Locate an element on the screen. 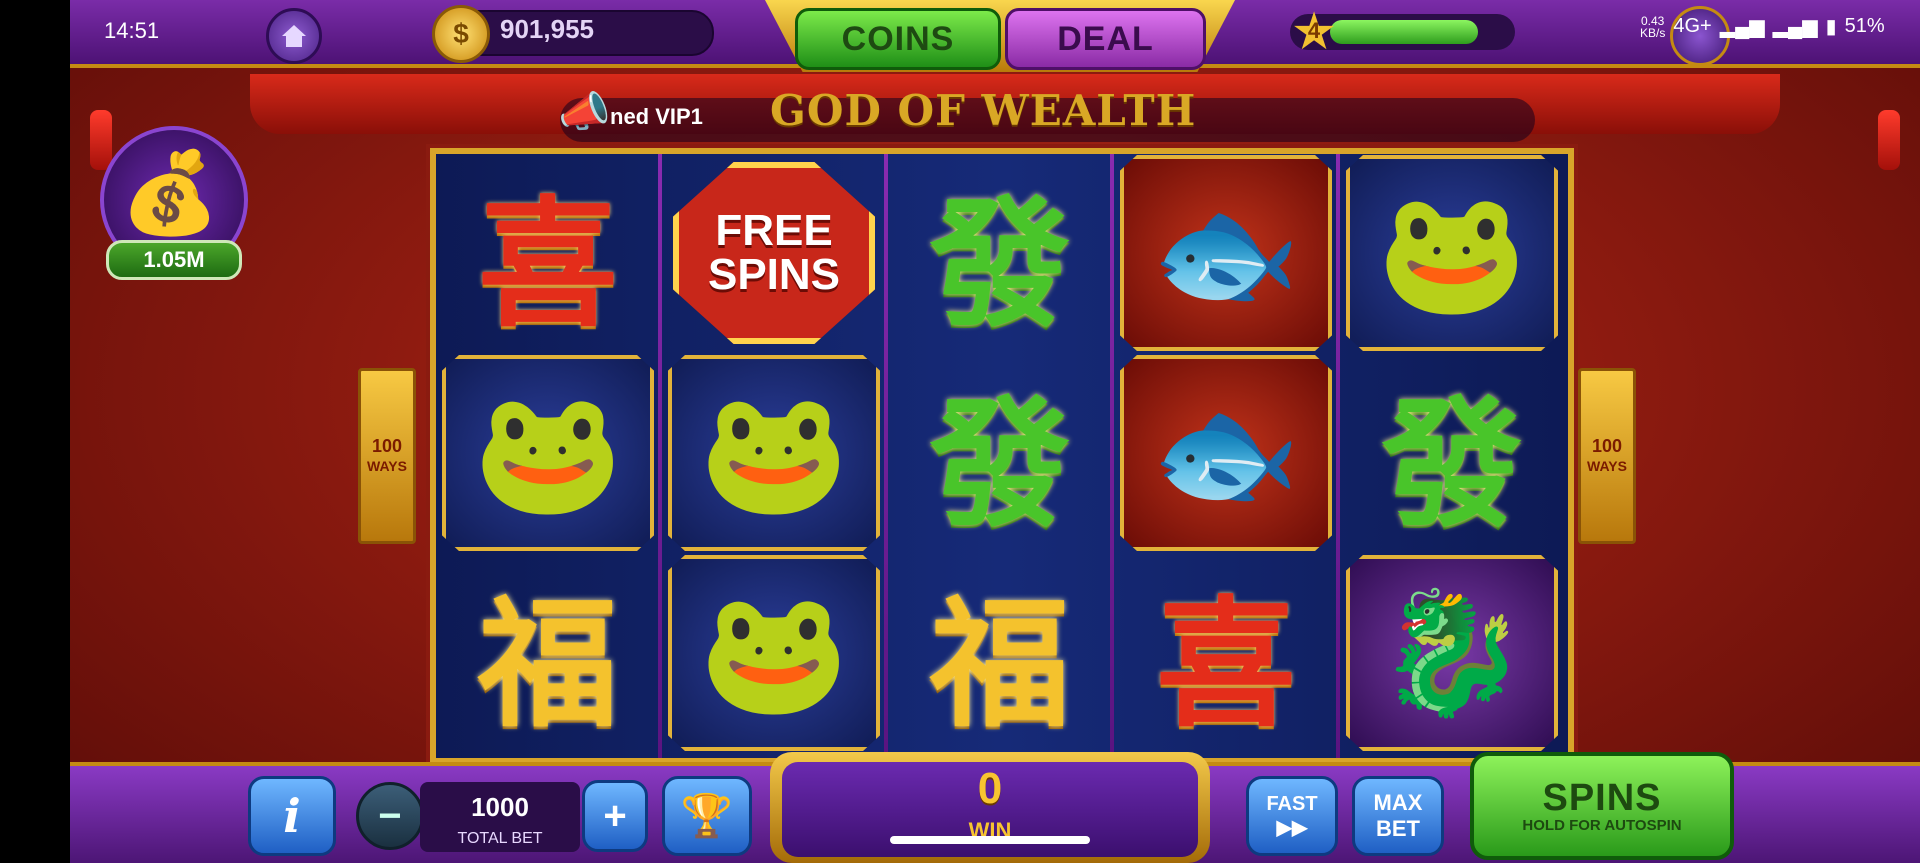 This screenshot has height=863, width=1920. dragon-icon: 🐉 is located at coordinates (1452, 653).